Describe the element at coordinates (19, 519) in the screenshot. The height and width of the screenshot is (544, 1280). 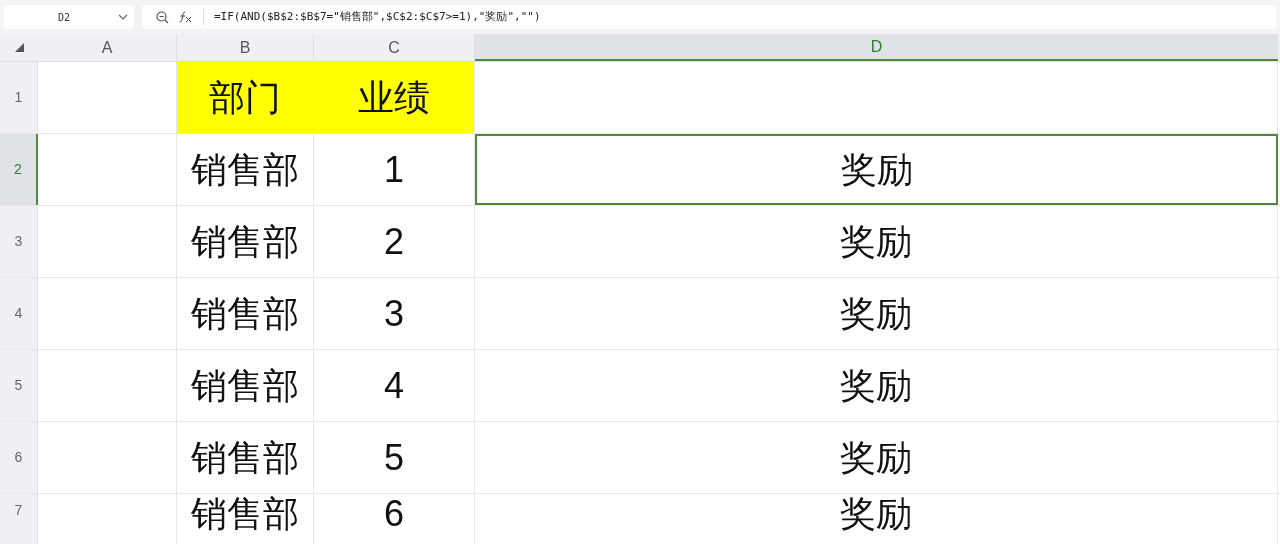
I see `row-header: 7` at that location.